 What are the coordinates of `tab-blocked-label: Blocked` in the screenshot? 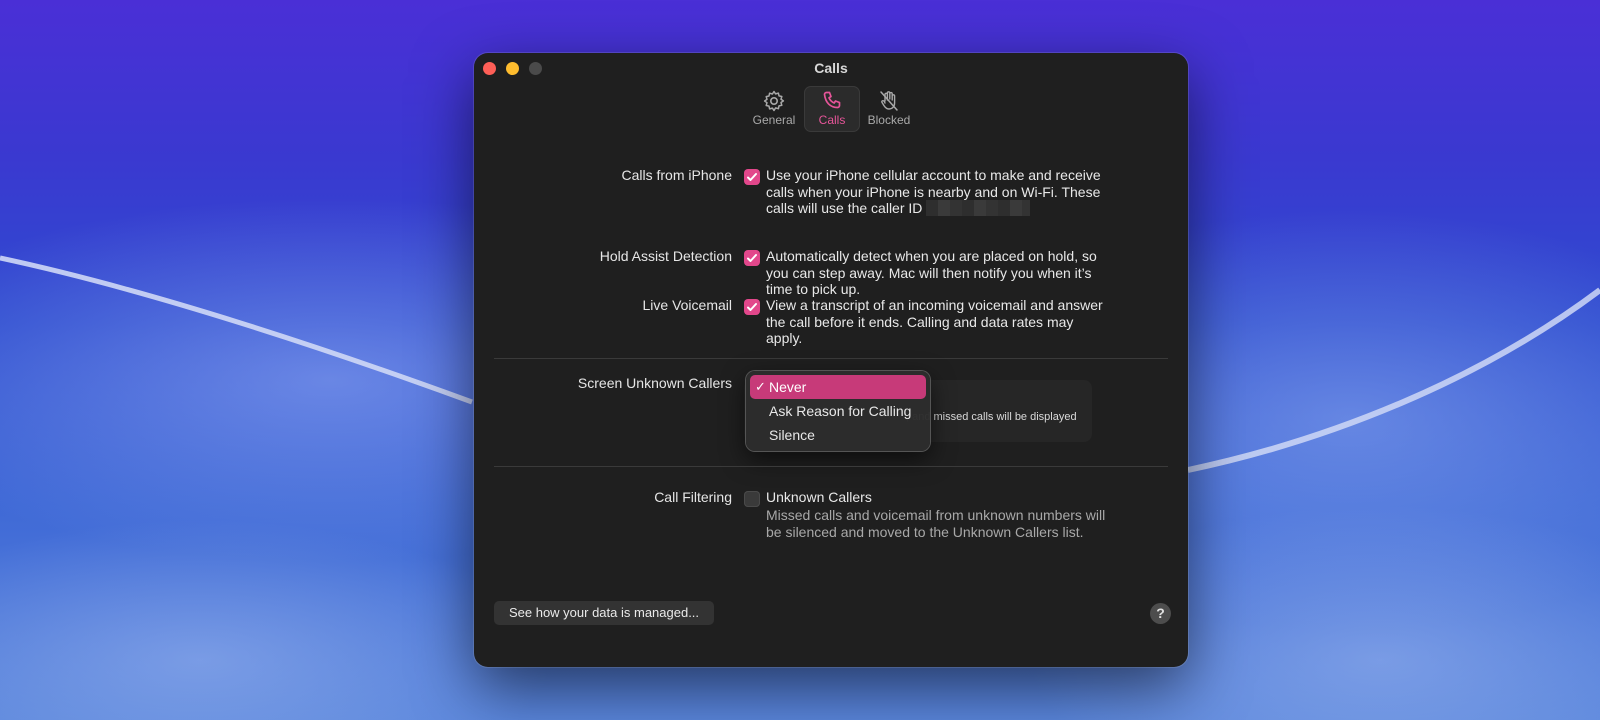 It's located at (889, 120).